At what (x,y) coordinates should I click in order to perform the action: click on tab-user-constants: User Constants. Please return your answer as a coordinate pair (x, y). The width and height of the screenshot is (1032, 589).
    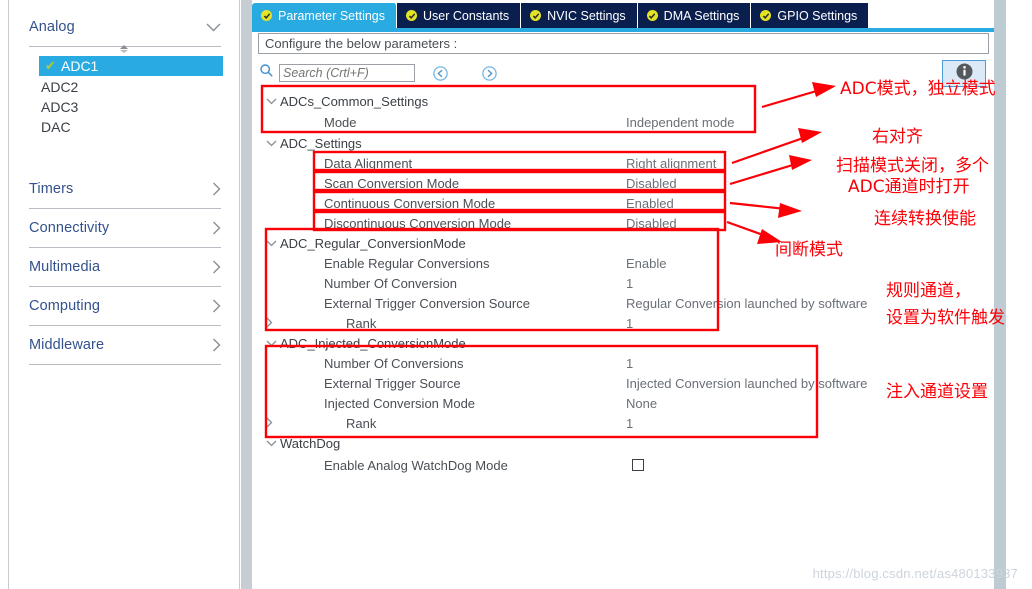
    Looking at the image, I should click on (459, 15).